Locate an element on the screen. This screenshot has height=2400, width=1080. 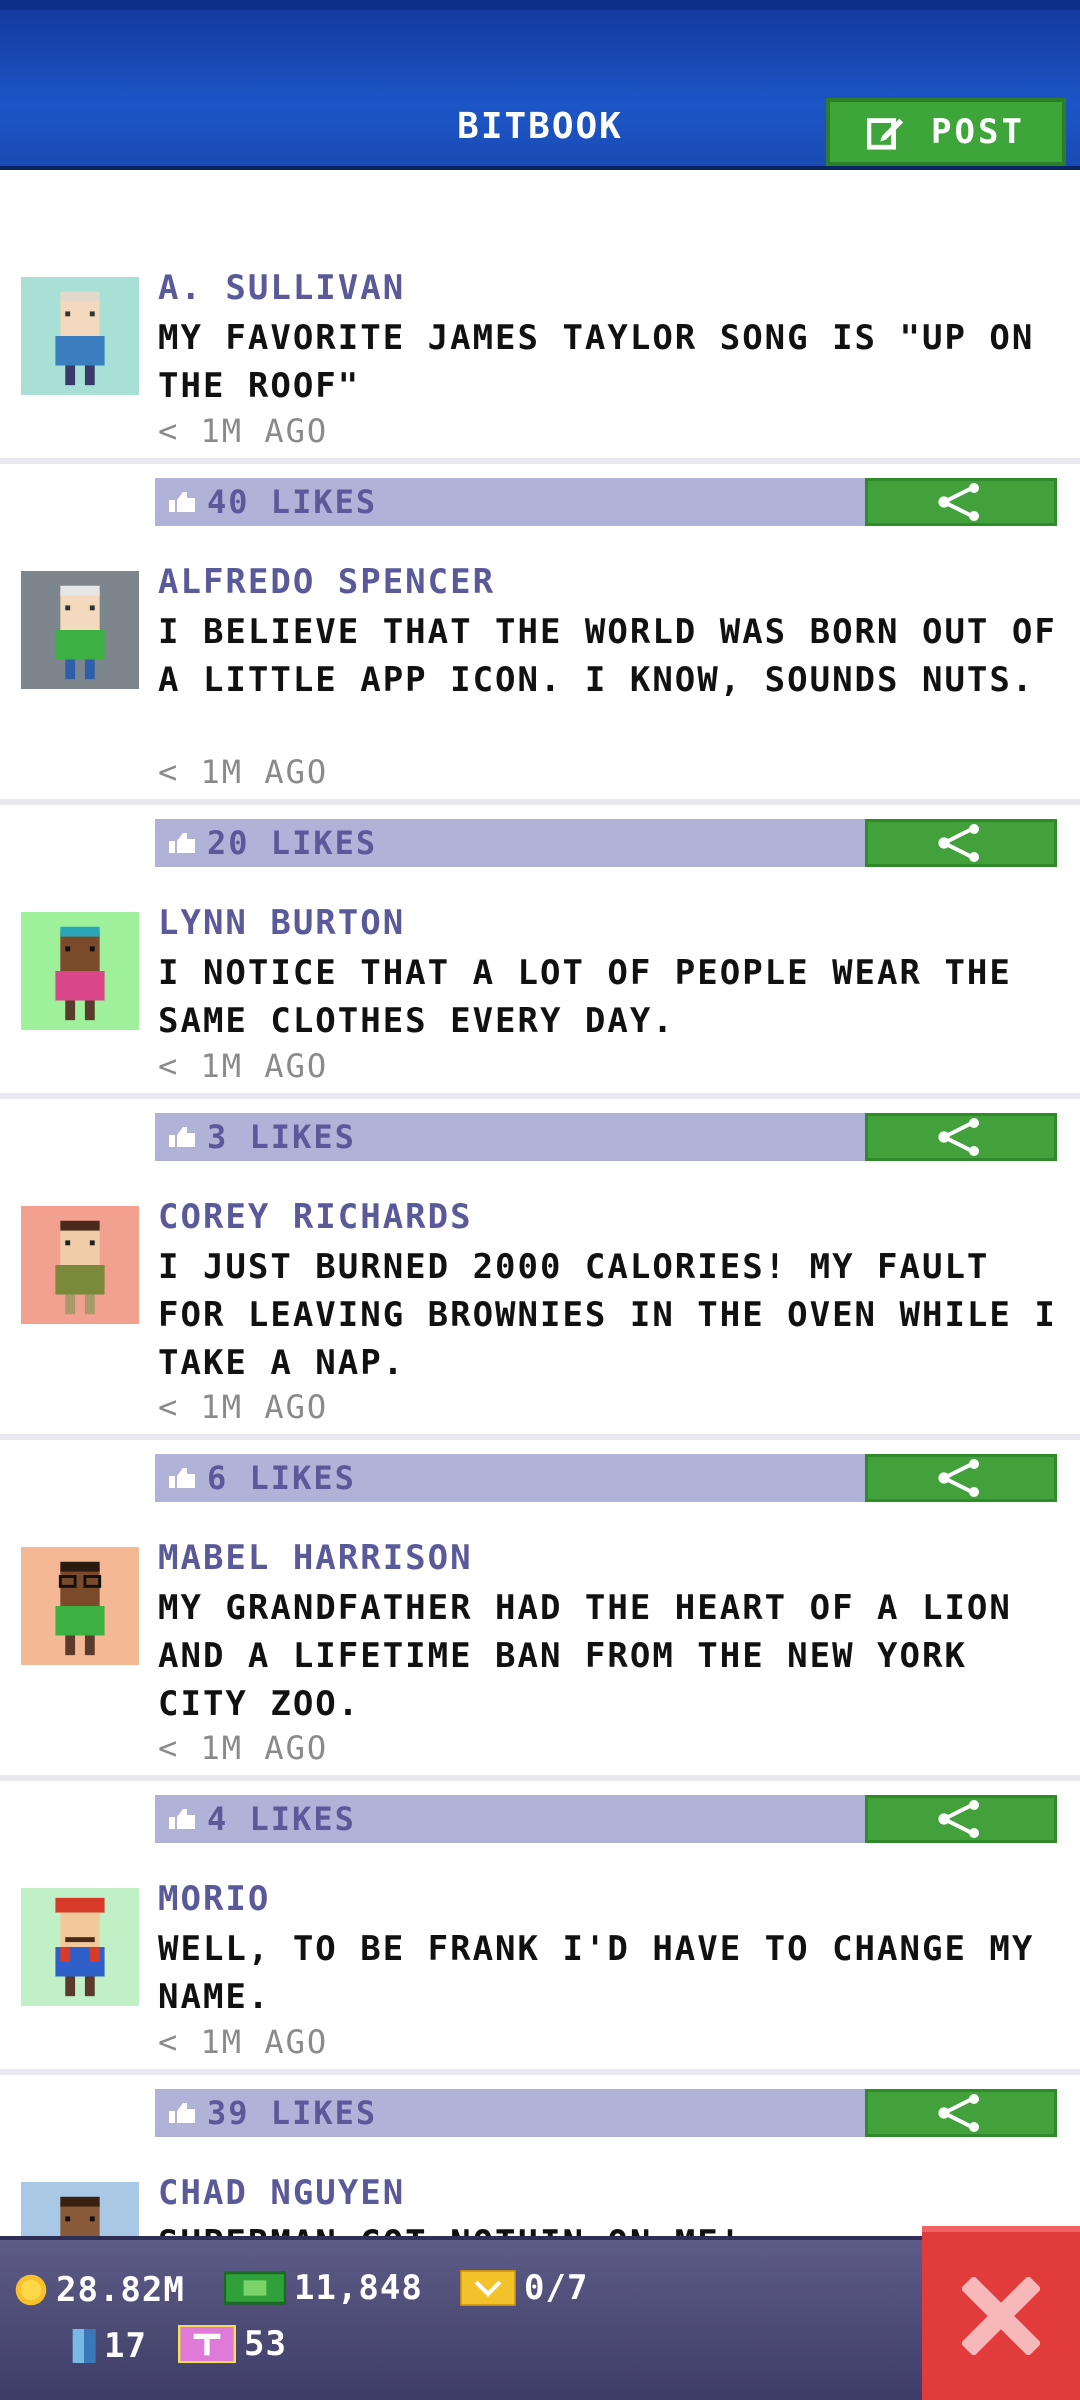
close-icon is located at coordinates (1001, 2316).